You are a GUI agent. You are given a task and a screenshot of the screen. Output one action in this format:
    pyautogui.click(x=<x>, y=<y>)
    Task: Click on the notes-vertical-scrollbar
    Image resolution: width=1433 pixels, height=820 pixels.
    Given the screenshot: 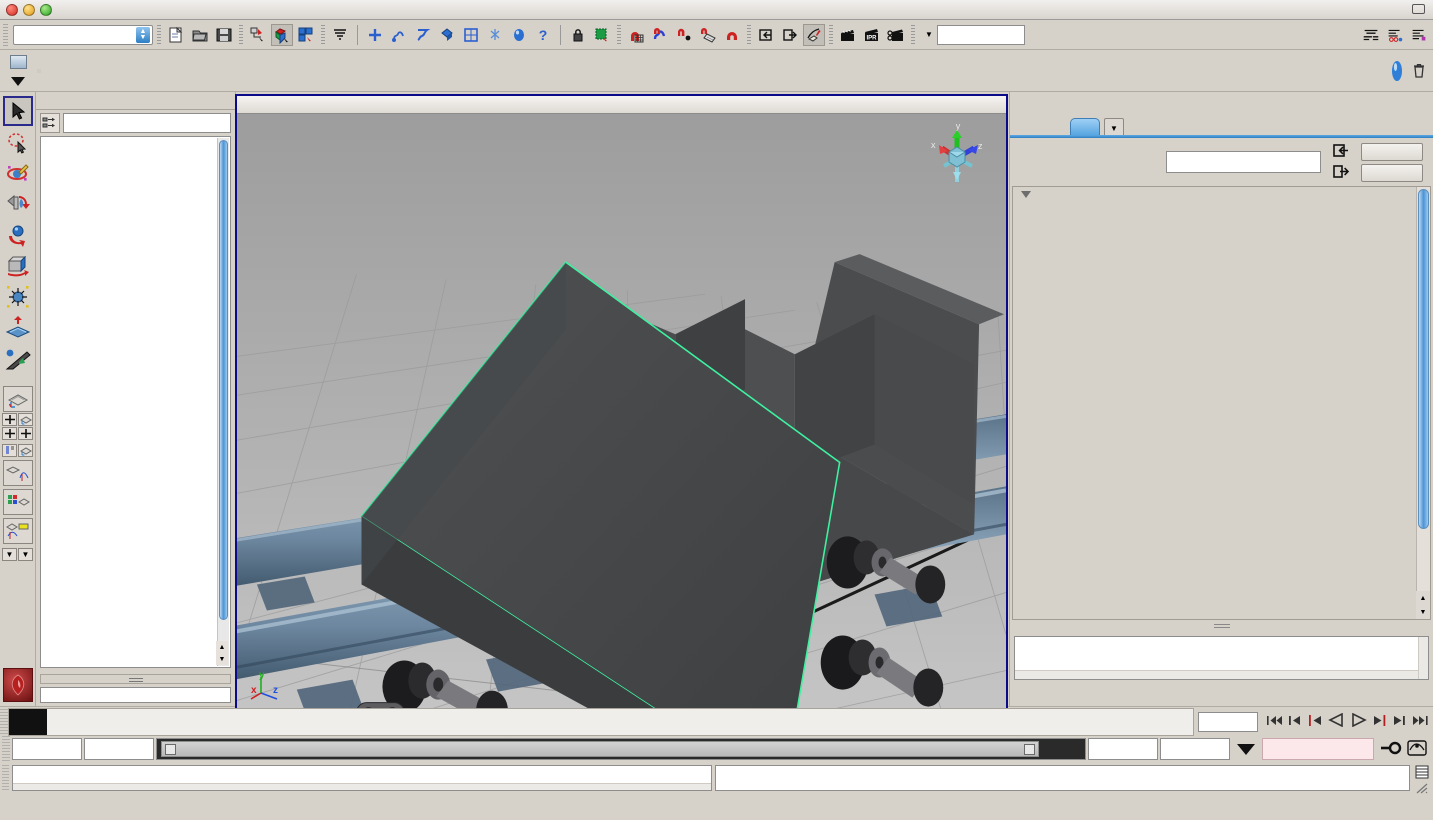 What is the action you would take?
    pyautogui.click(x=1423, y=658)
    